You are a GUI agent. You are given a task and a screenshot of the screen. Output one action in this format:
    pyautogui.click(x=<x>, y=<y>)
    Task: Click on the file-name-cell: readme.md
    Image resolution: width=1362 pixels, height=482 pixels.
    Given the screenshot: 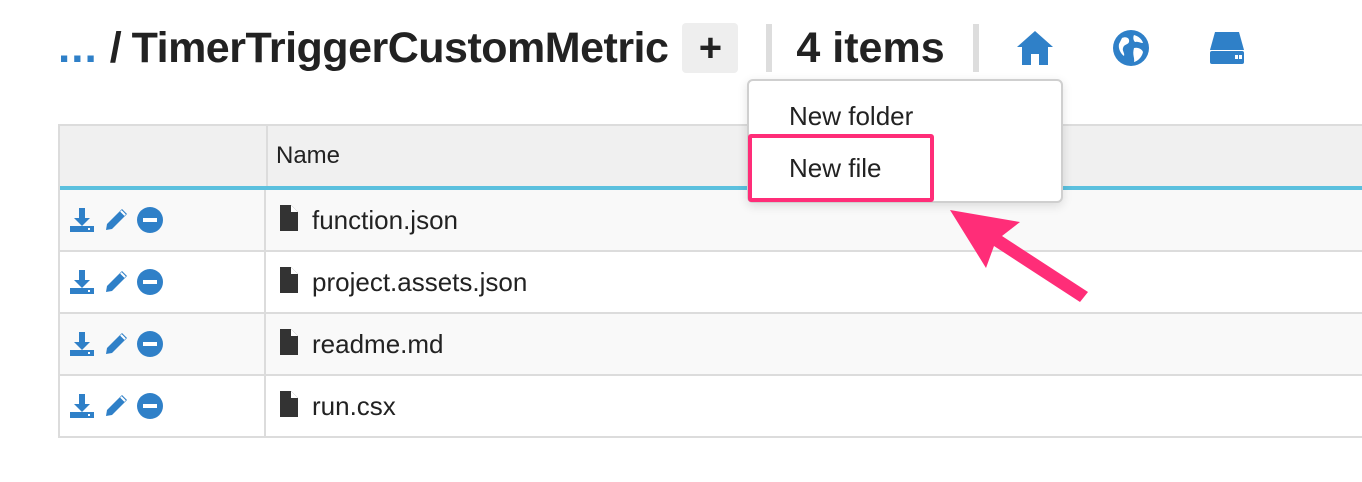 What is the action you would take?
    pyautogui.click(x=355, y=344)
    